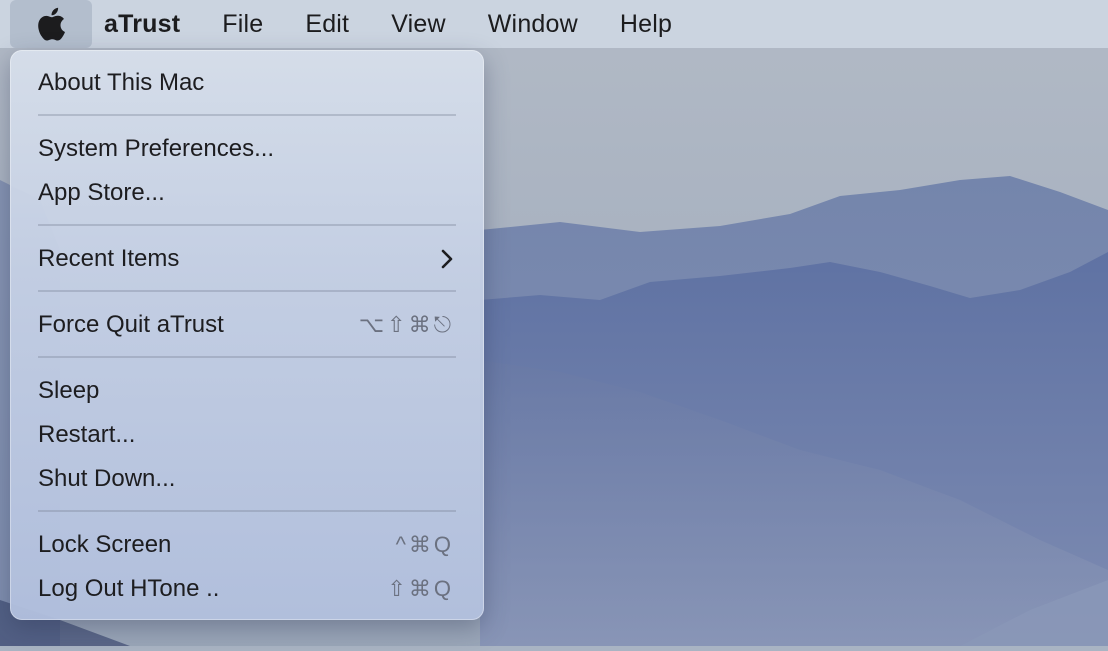 This screenshot has height=651, width=1108. What do you see at coordinates (247, 325) in the screenshot?
I see `menu-item-force-quit: Force Quit aTrust ⌥⇧⌘⎋` at bounding box center [247, 325].